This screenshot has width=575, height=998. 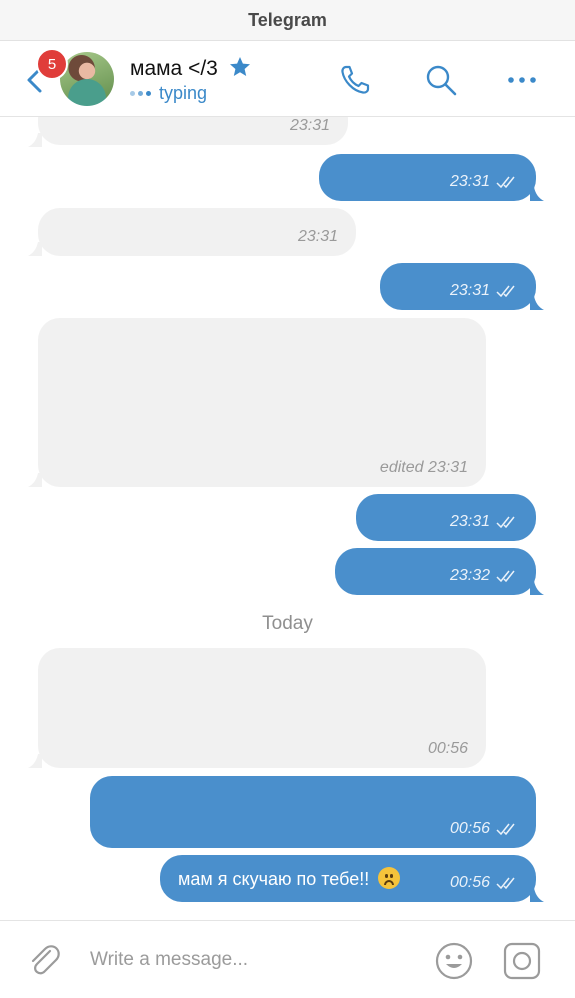 What do you see at coordinates (44, 960) in the screenshot?
I see `attach-icon` at bounding box center [44, 960].